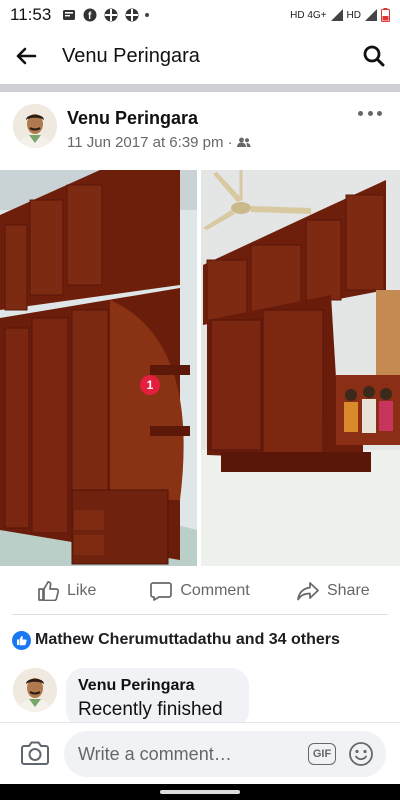 The width and height of the screenshot is (400, 800). I want to click on comment-icon, so click(161, 591).